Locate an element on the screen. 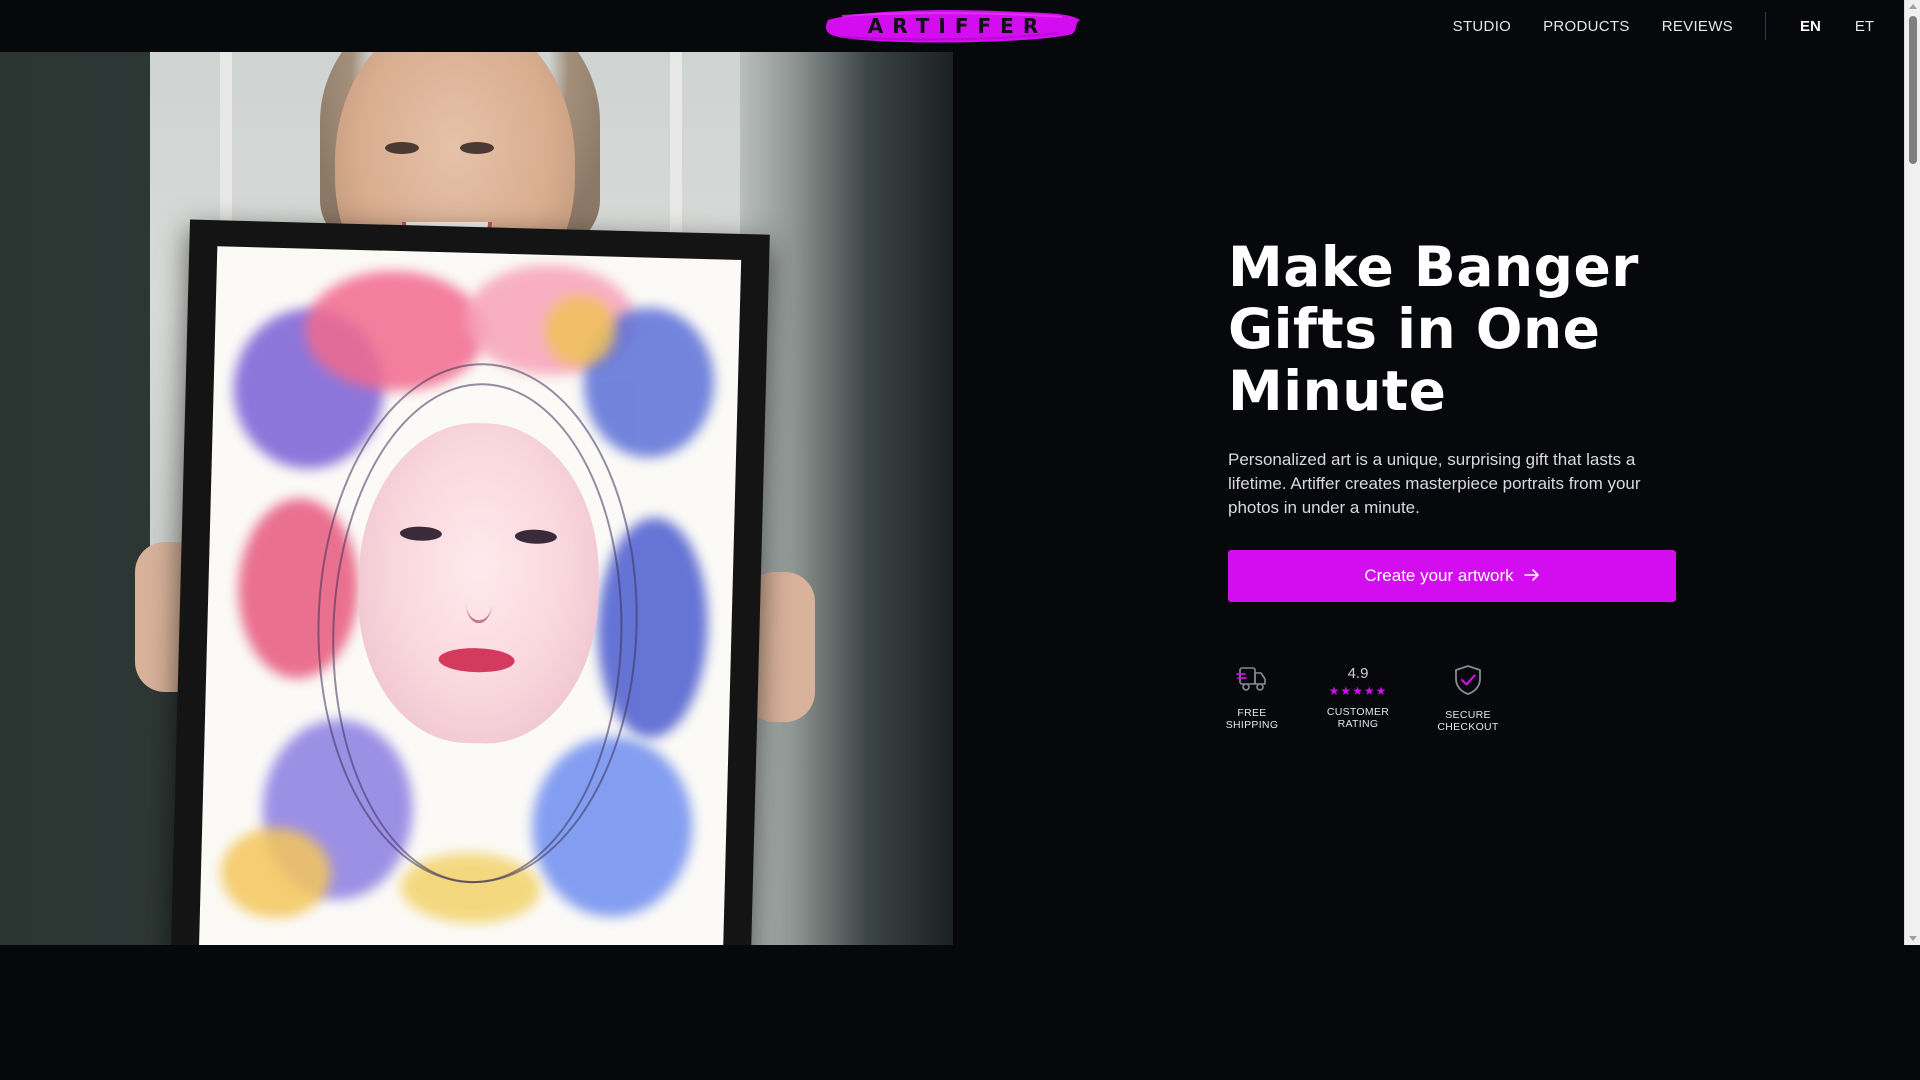 Image resolution: width=1920 pixels, height=1080 pixels. photo-curtain is located at coordinates (846, 498).